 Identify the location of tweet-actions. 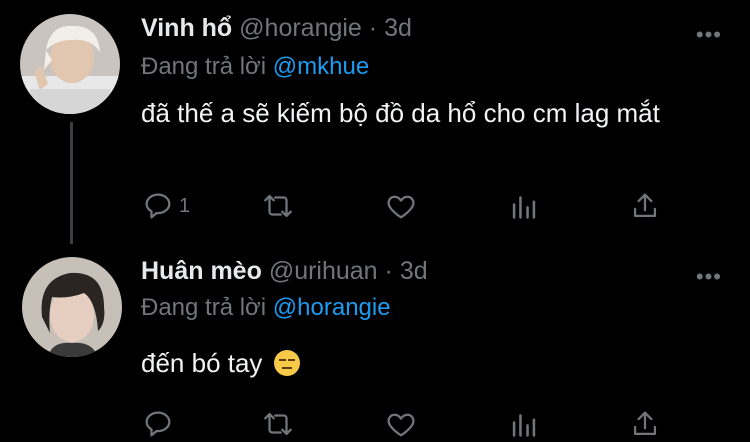
(406, 424).